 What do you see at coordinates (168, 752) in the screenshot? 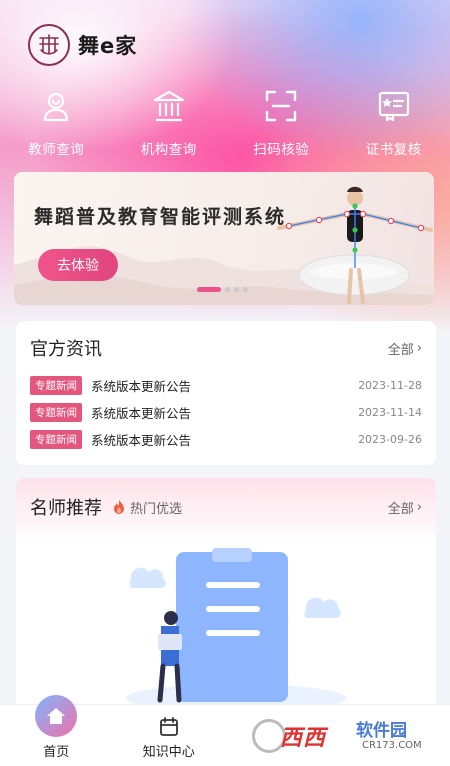
I see `tab-label: 知识中心` at bounding box center [168, 752].